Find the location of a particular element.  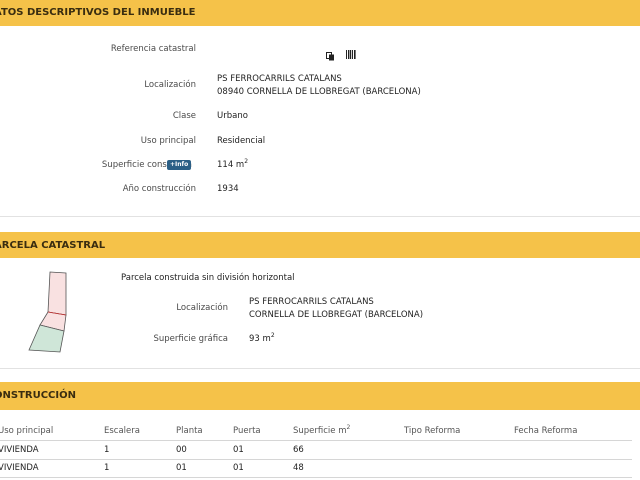

barcode-icon is located at coordinates (351, 51).